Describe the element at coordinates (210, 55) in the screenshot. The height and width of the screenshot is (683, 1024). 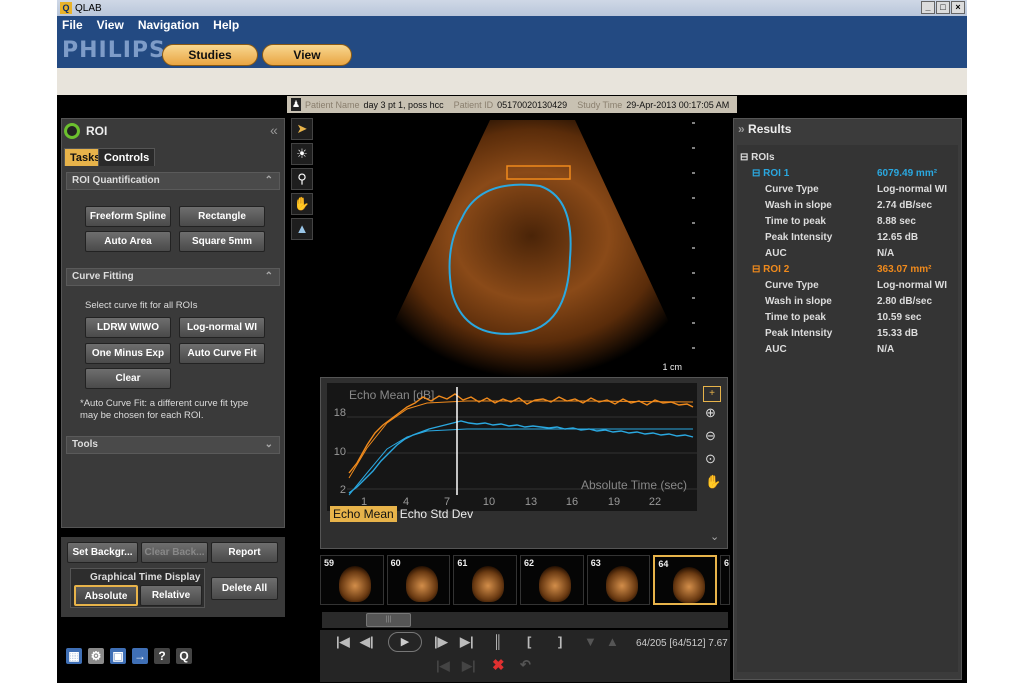
I see `tab-studies: Studies` at that location.